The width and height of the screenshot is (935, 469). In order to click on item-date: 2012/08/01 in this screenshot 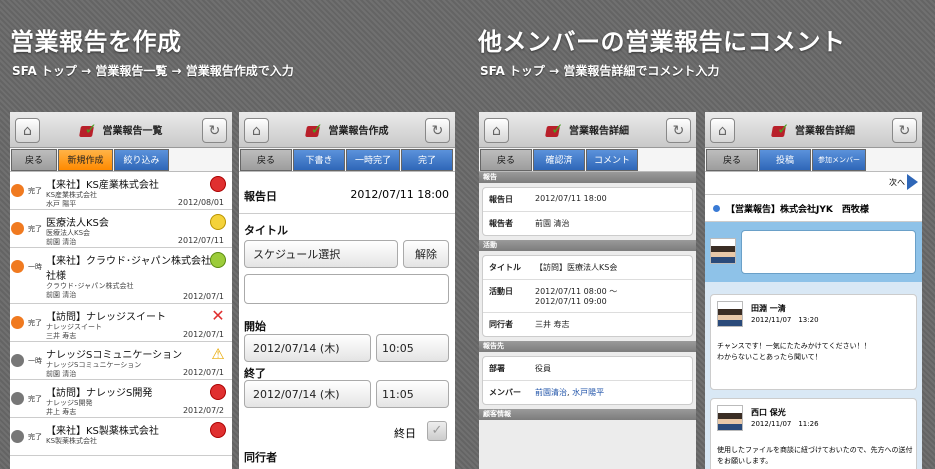, I will do `click(200, 202)`.